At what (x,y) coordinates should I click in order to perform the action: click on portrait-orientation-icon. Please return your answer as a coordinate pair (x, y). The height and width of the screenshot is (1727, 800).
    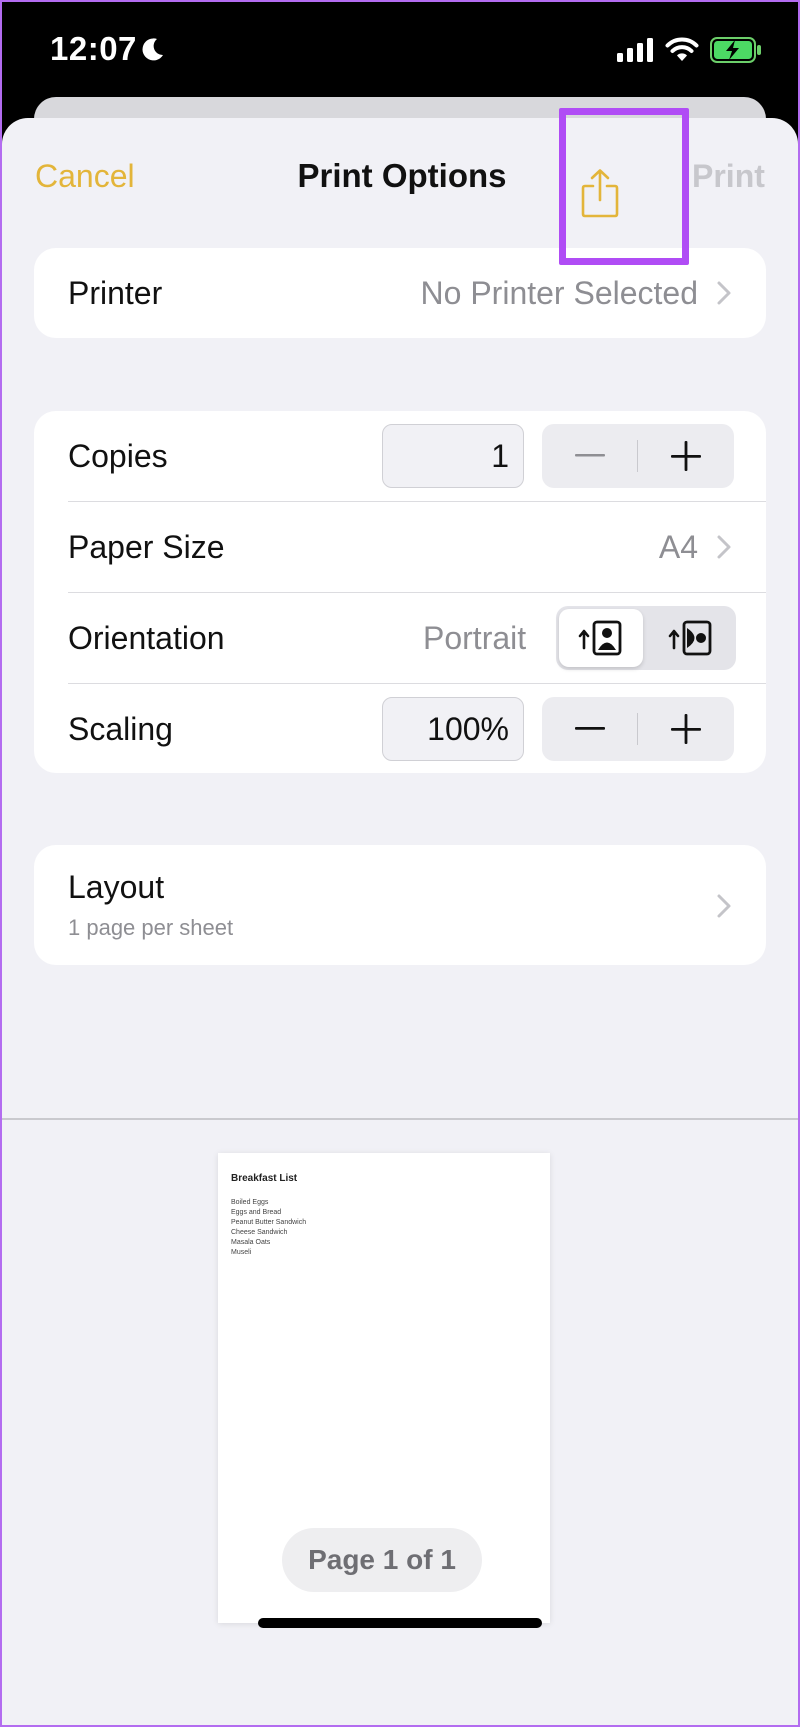
    Looking at the image, I should click on (600, 638).